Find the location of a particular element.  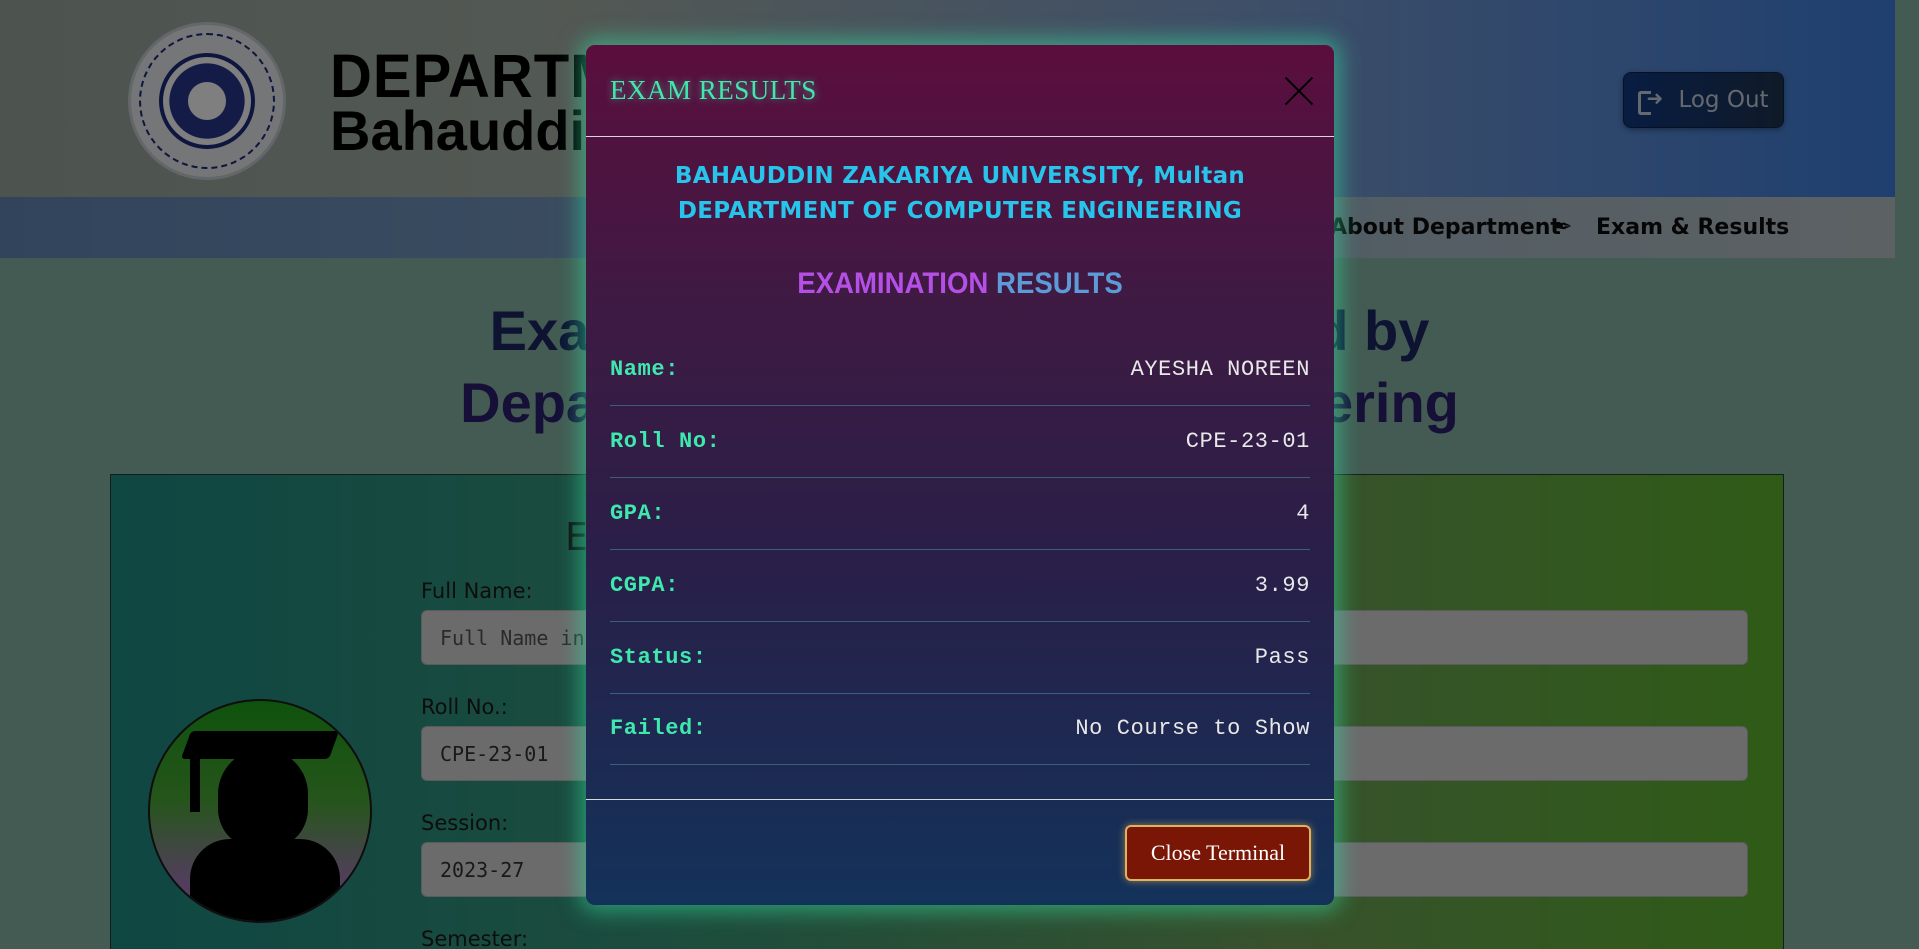

university-name: BAHAUDDIN ZAKARIYA UNIVERSITY, Multan is located at coordinates (960, 176).